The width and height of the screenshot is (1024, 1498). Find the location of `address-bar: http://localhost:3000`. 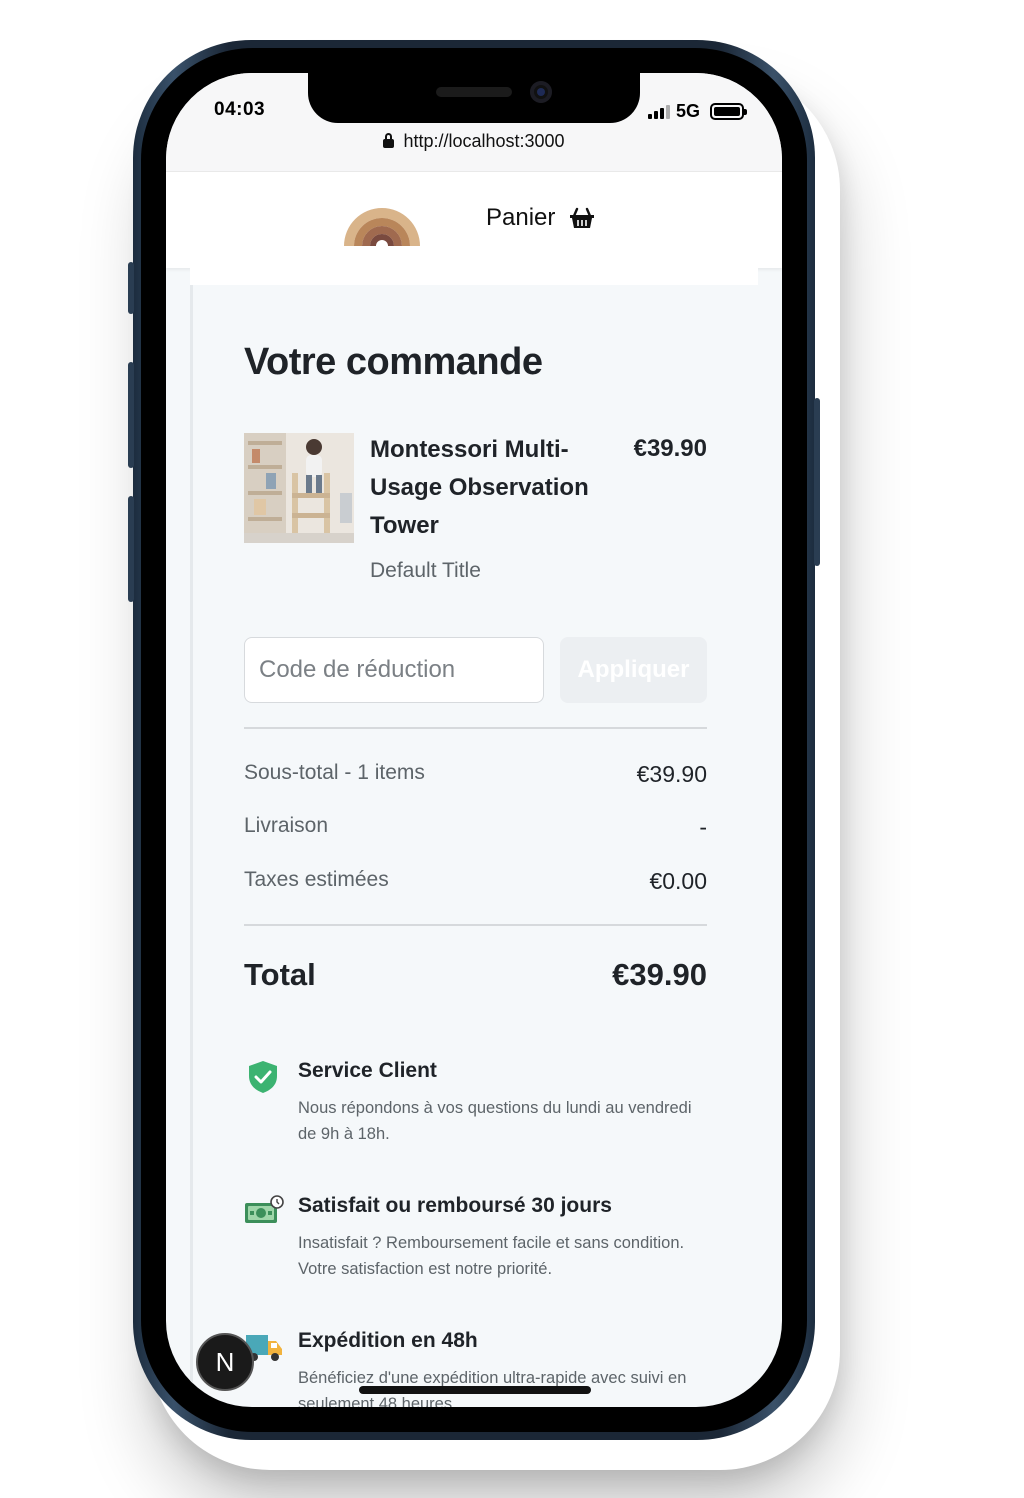

address-bar: http://localhost:3000 is located at coordinates (474, 141).